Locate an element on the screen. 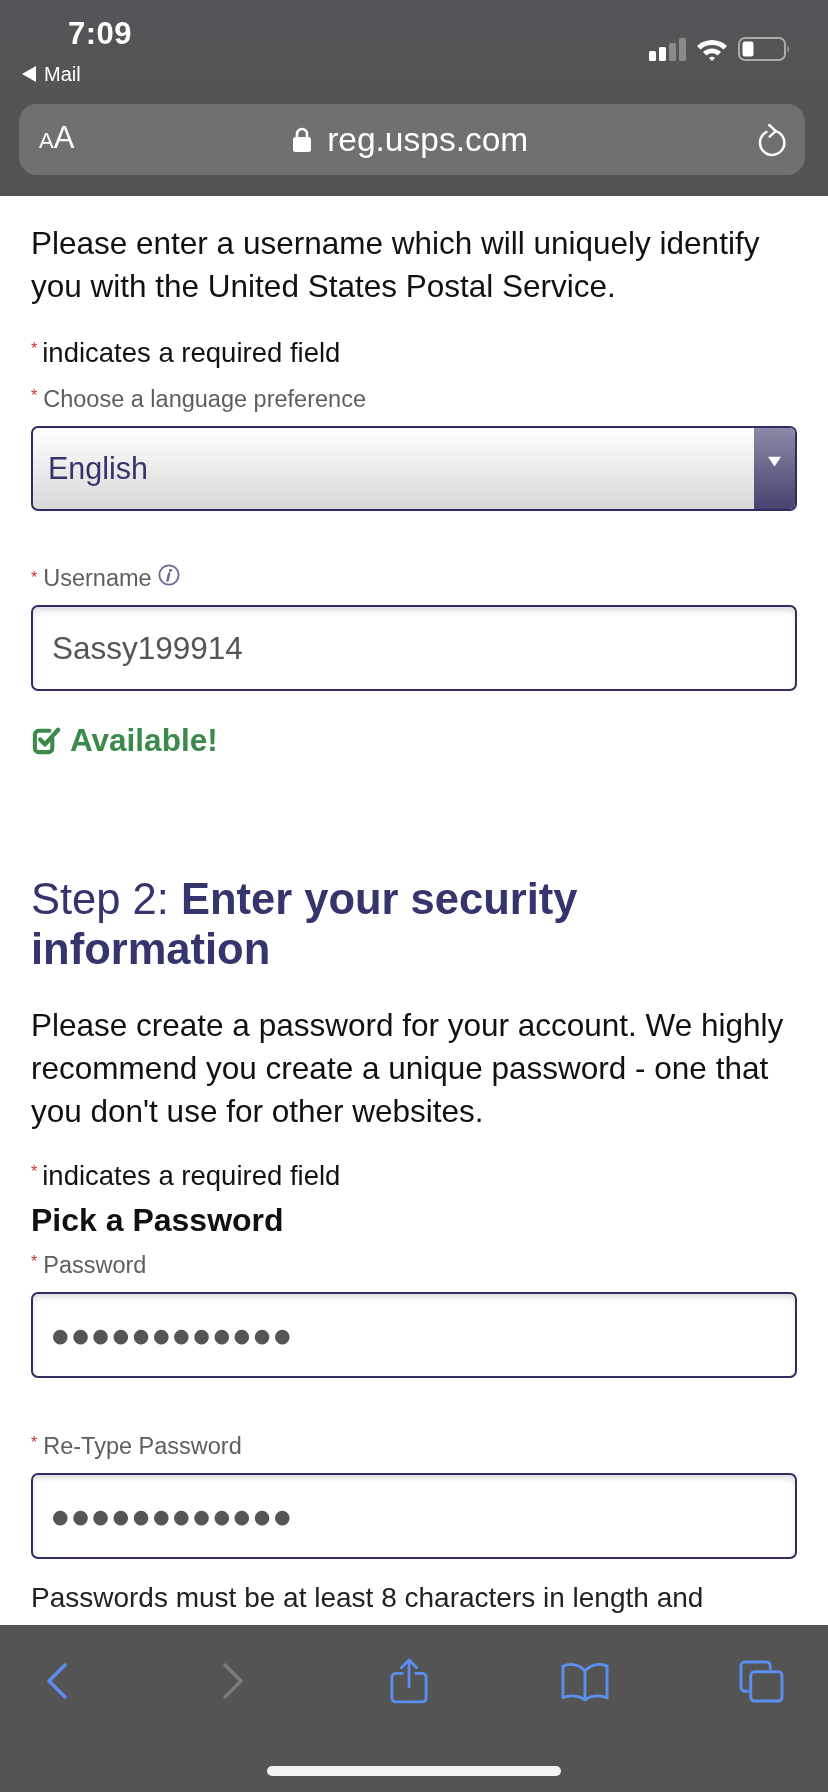 Image resolution: width=828 pixels, height=1792 pixels. address-bar: AA reg.usps.com is located at coordinates (412, 139).